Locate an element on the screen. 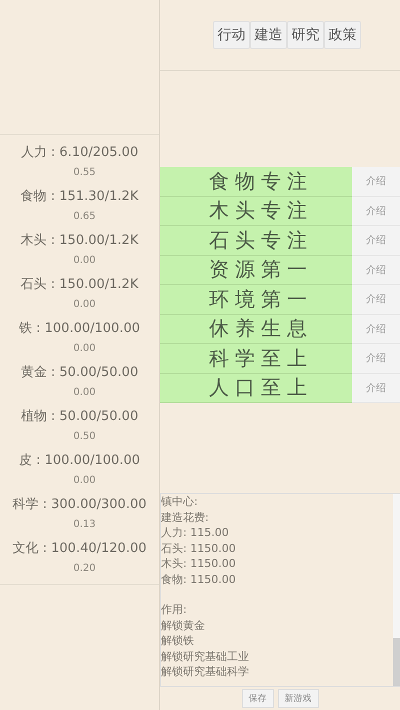 Image resolution: width=400 pixels, height=710 pixels. resource-rate: 0.65 is located at coordinates (84, 217).